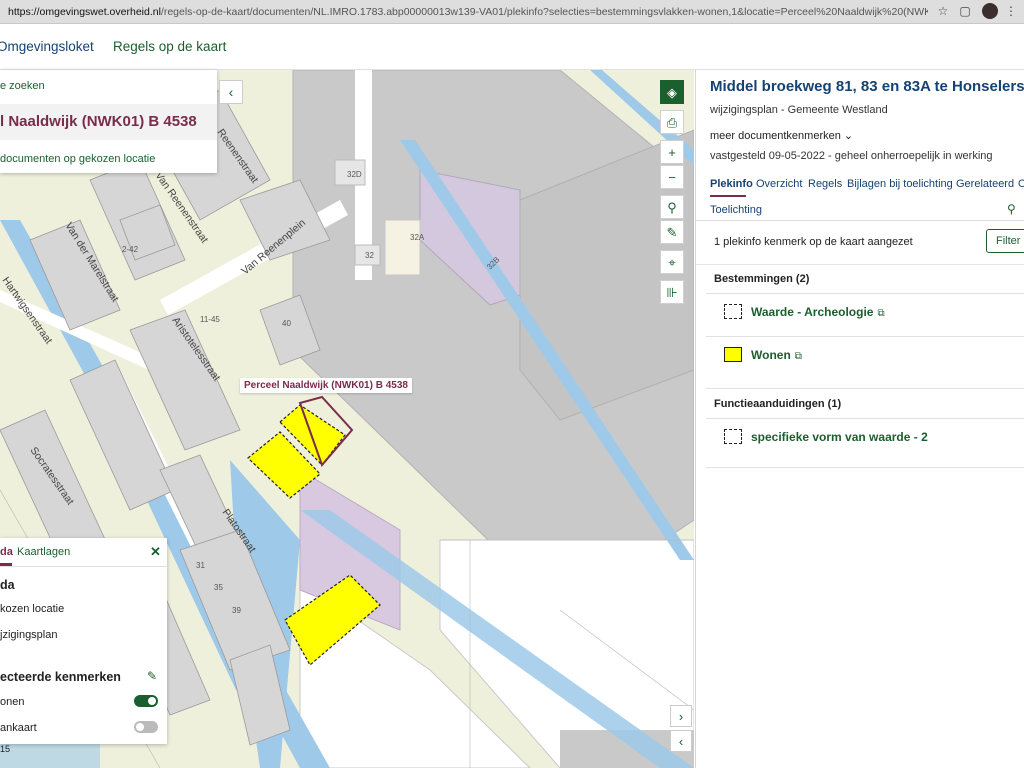  What do you see at coordinates (354, 174) in the screenshot?
I see `house-number-32d: 32D` at bounding box center [354, 174].